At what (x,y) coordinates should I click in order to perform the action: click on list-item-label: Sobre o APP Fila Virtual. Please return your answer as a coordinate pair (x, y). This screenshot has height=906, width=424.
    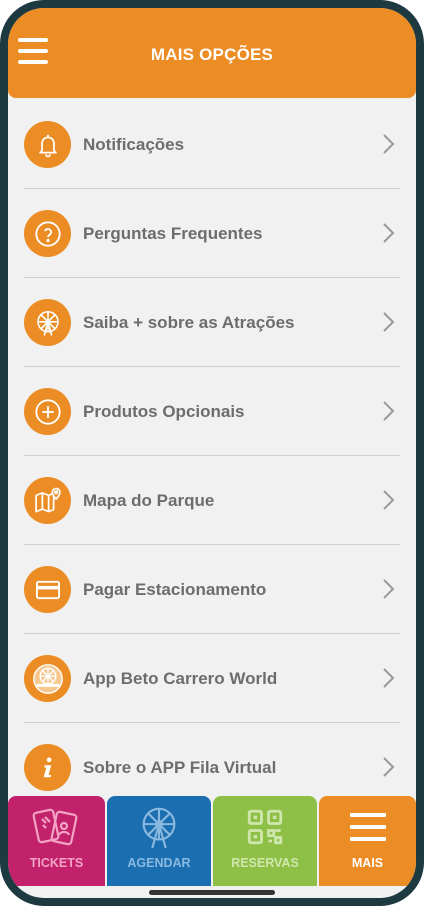
    Looking at the image, I should click on (180, 767).